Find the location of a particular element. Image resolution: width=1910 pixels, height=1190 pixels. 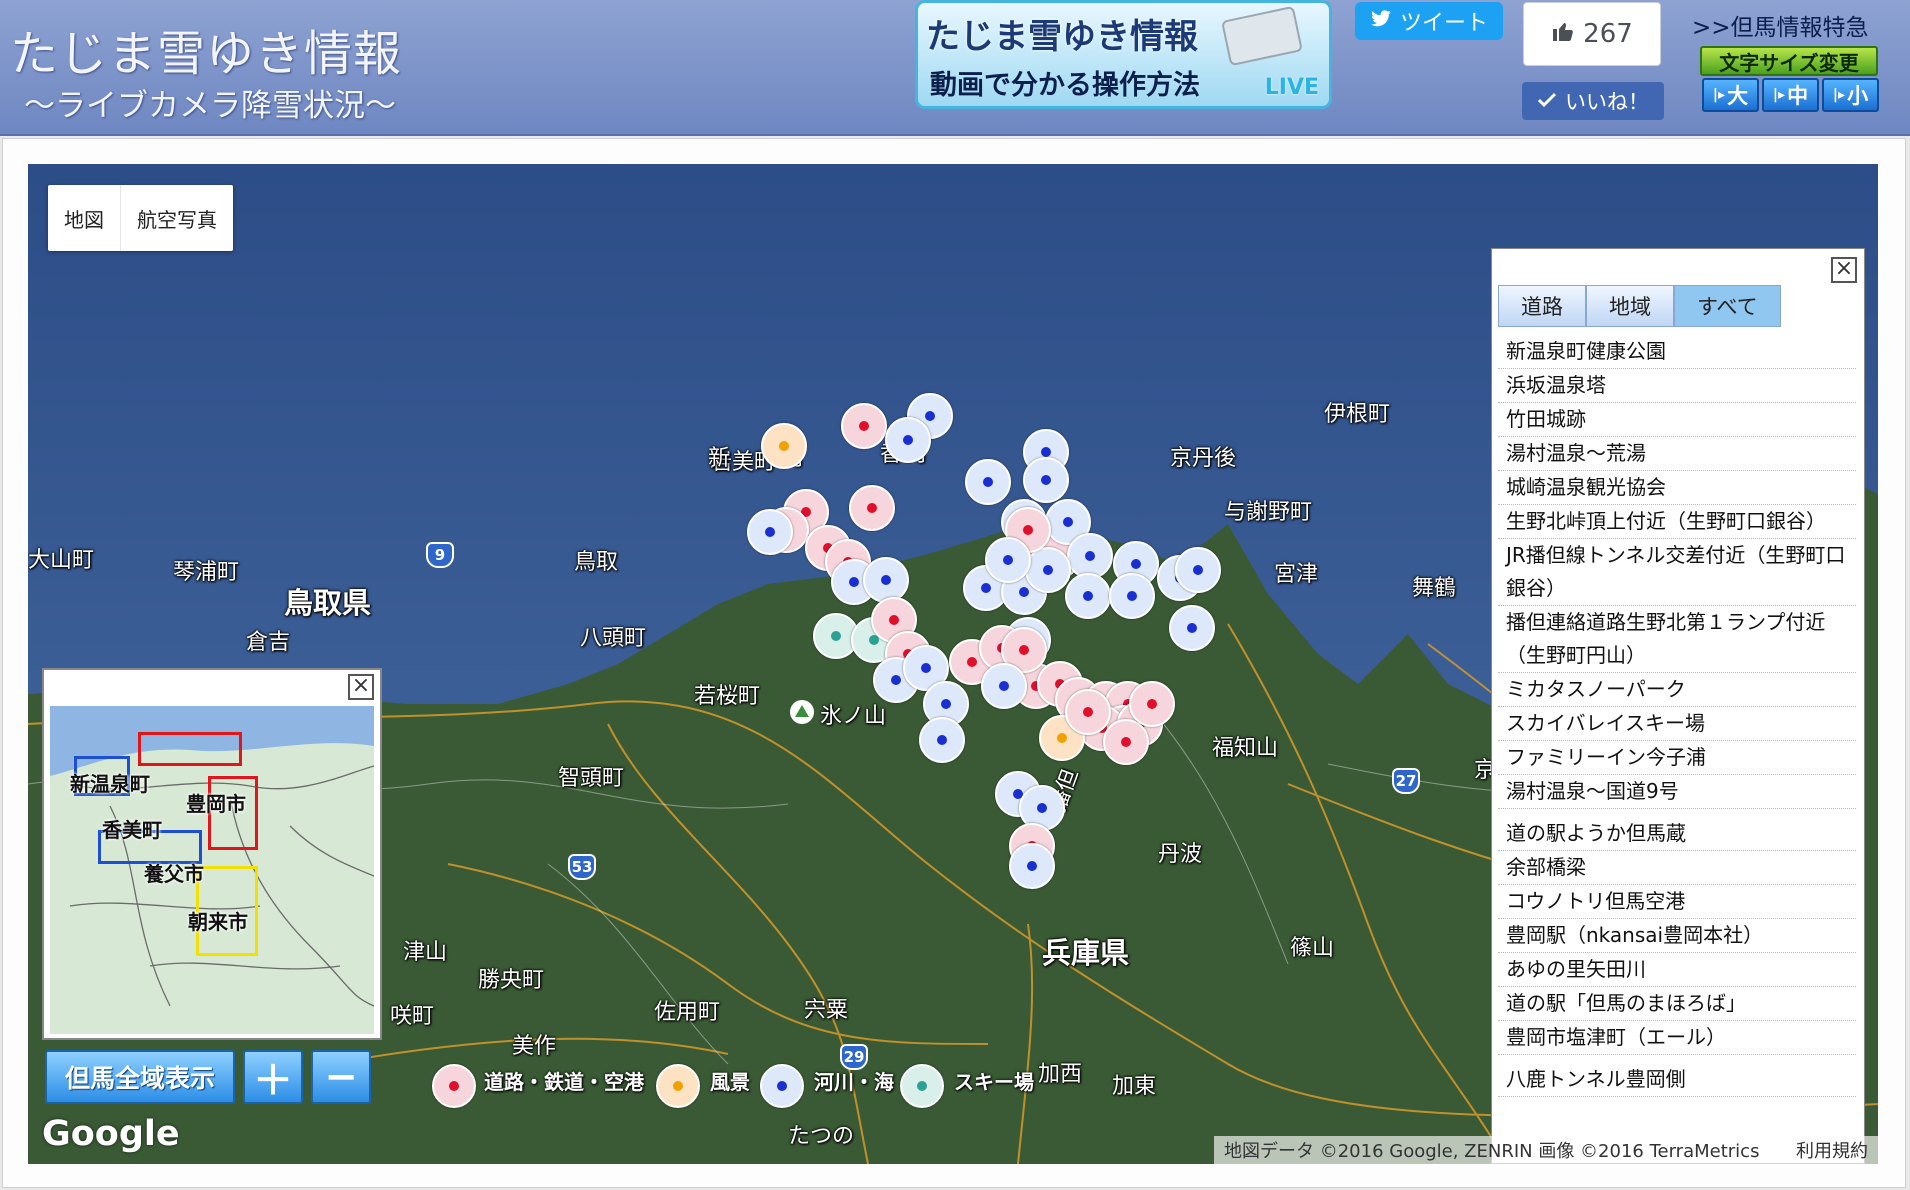

camera-list-item: 城崎温泉観光協会 is located at coordinates (1677, 488).